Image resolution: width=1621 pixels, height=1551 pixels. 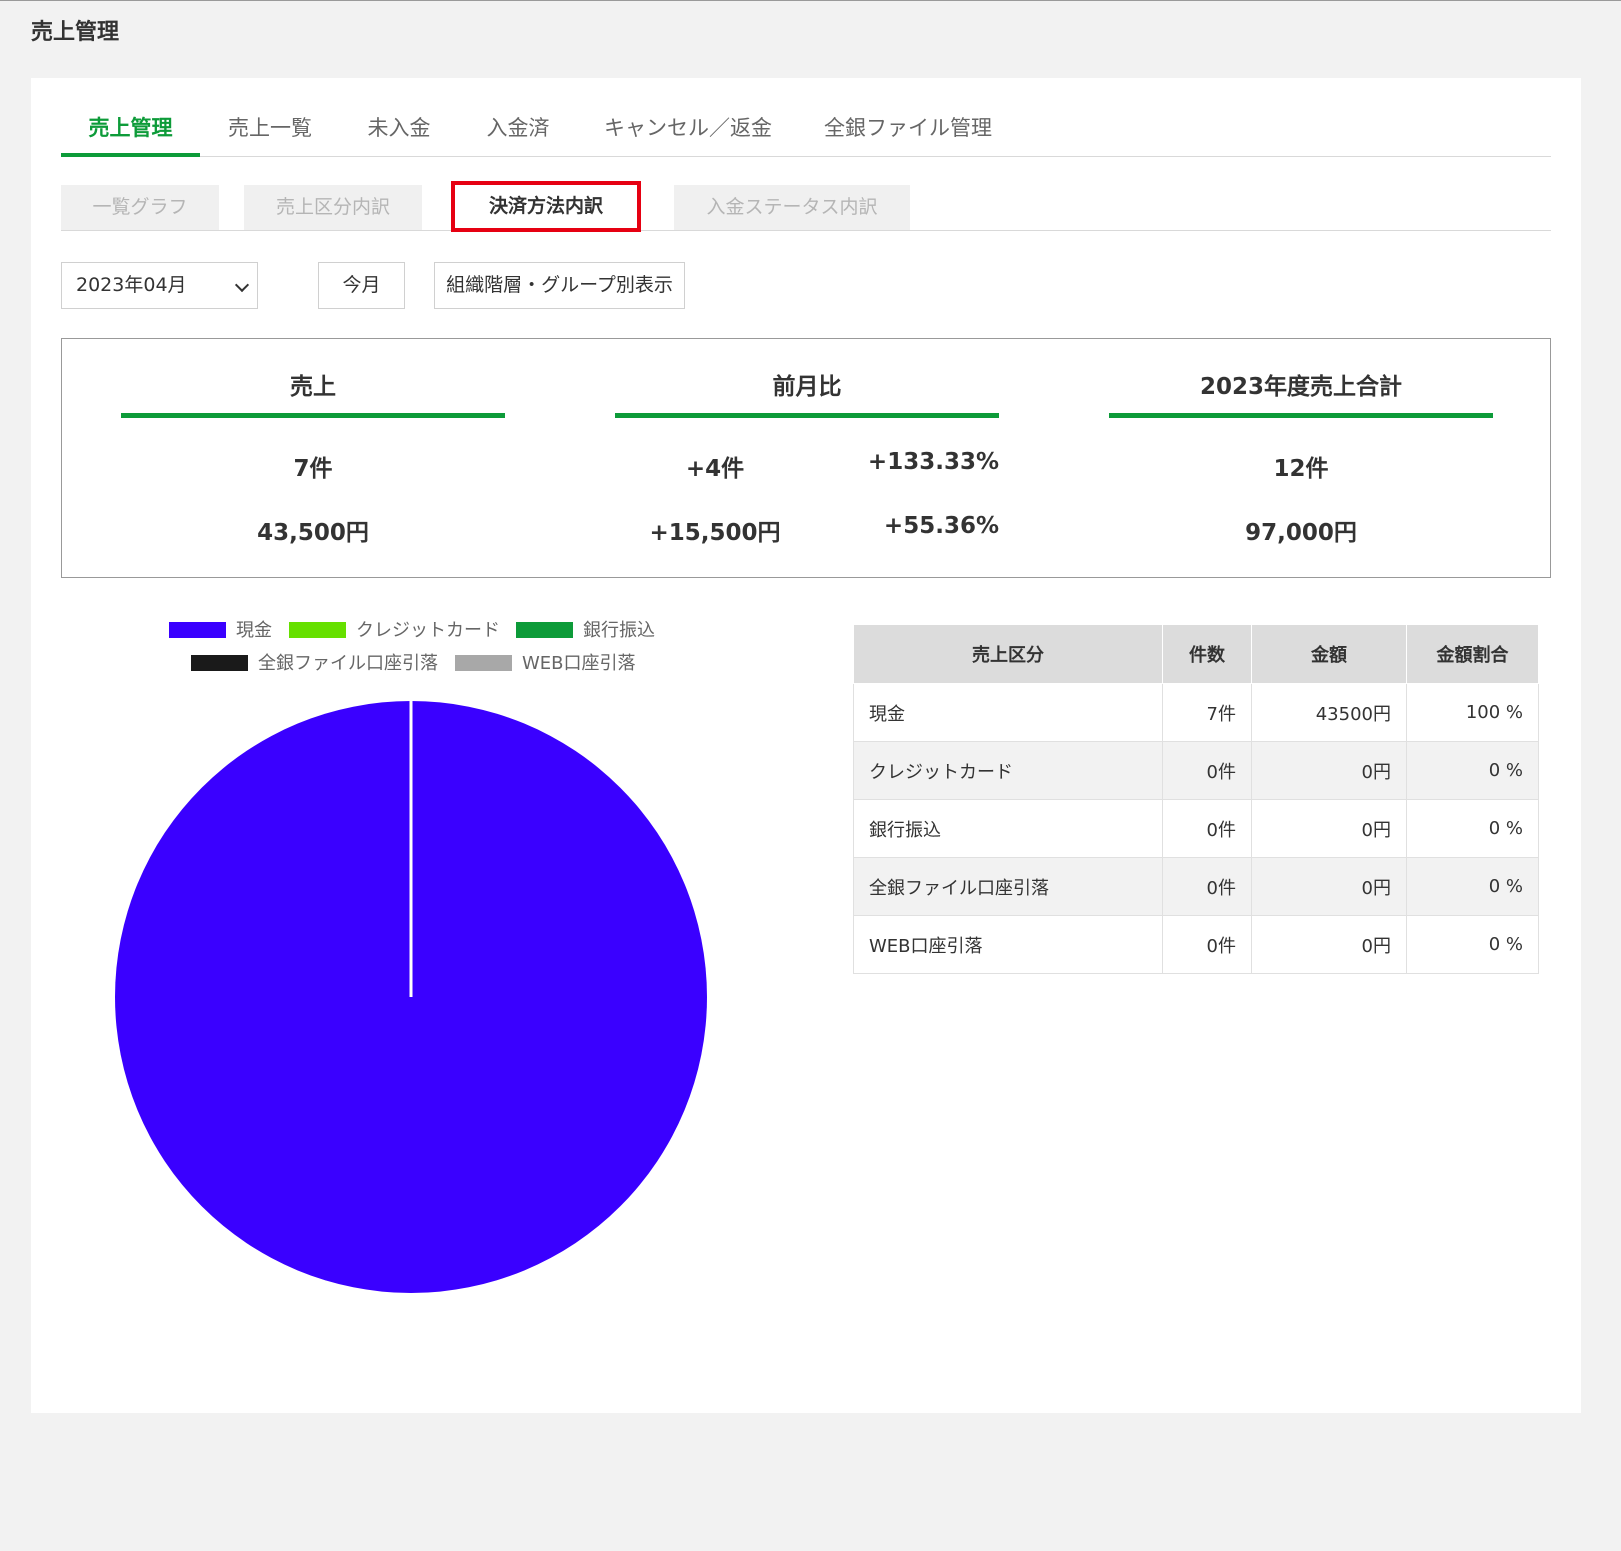 I want to click on cell-category: WEB口座引落, so click(x=1008, y=944).